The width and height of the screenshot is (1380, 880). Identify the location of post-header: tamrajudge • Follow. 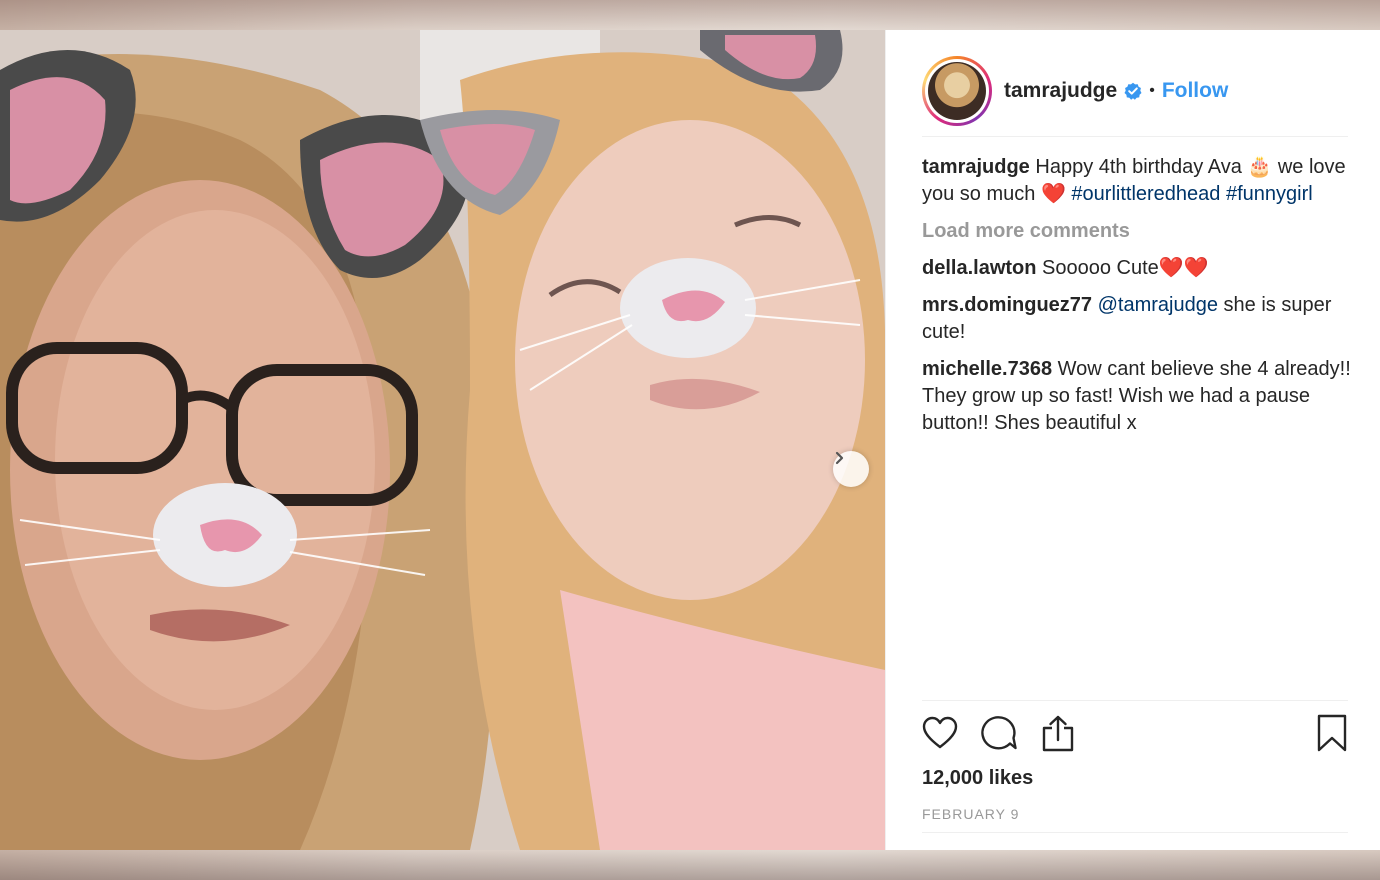
(1135, 91).